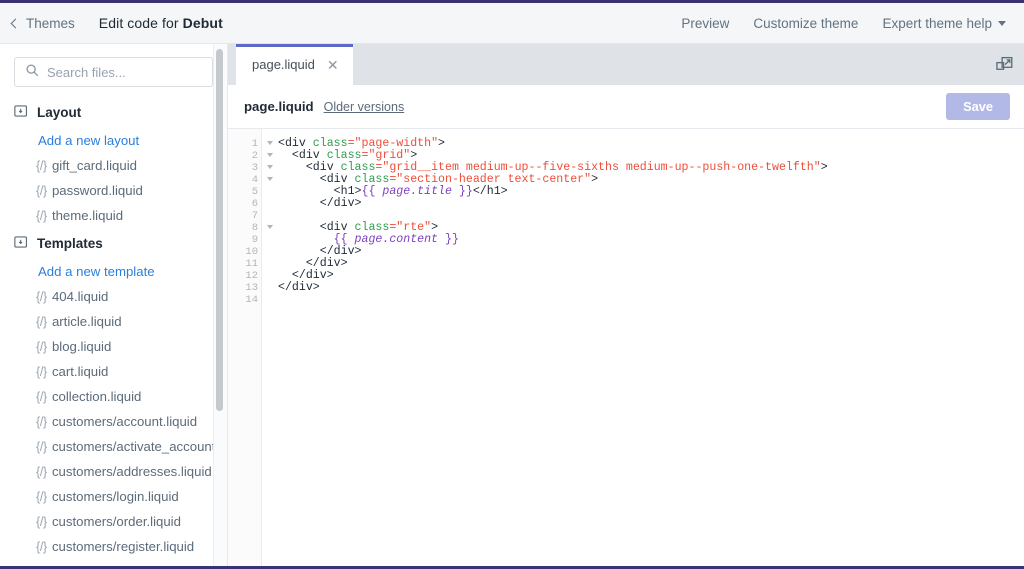 This screenshot has height=569, width=1024. I want to click on code-token-liq: {{, so click(372, 191).